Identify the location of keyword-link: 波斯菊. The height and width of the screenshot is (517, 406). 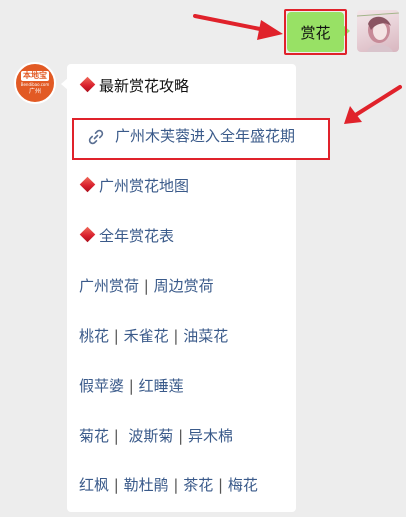
(148, 436).